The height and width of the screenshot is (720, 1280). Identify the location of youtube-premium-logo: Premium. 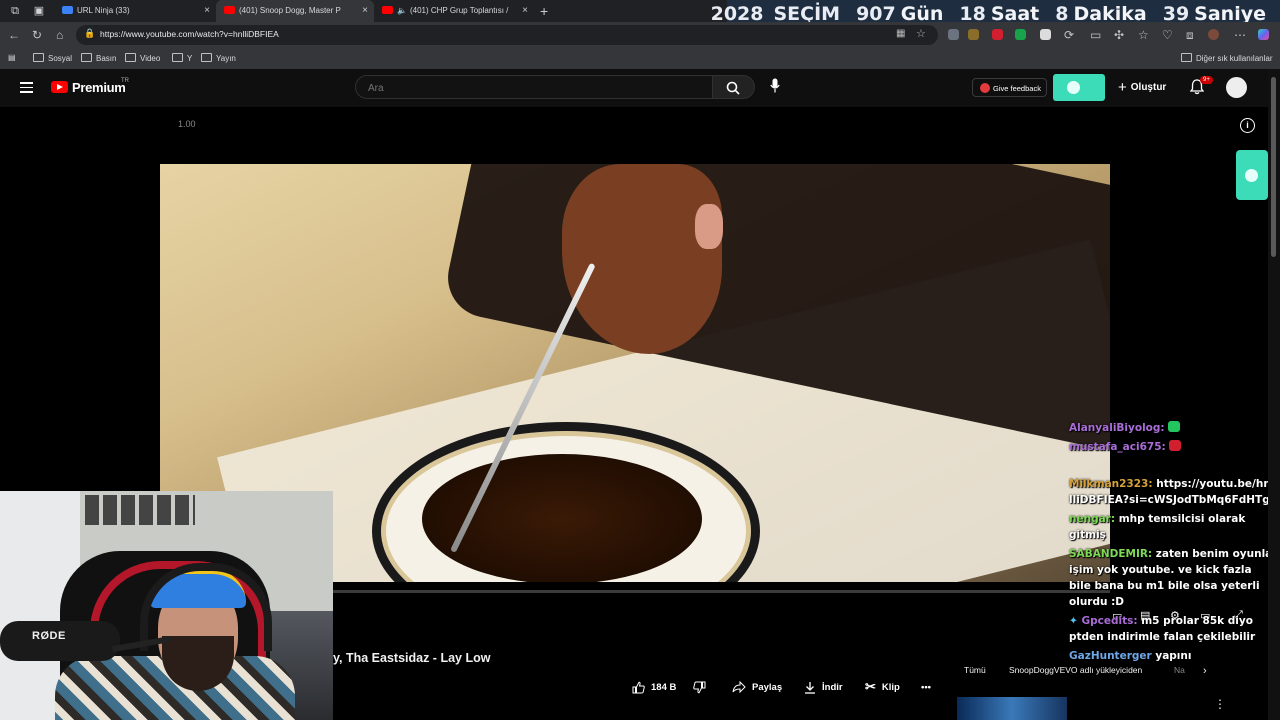
(99, 87).